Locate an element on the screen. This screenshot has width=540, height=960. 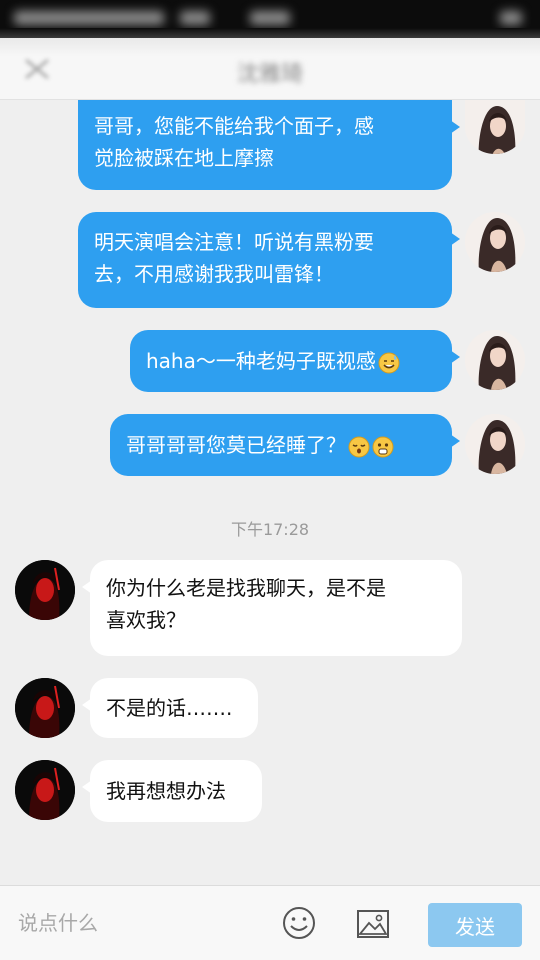
message-text-line: 觉脸被踩在地上摩擦 is located at coordinates (184, 158).